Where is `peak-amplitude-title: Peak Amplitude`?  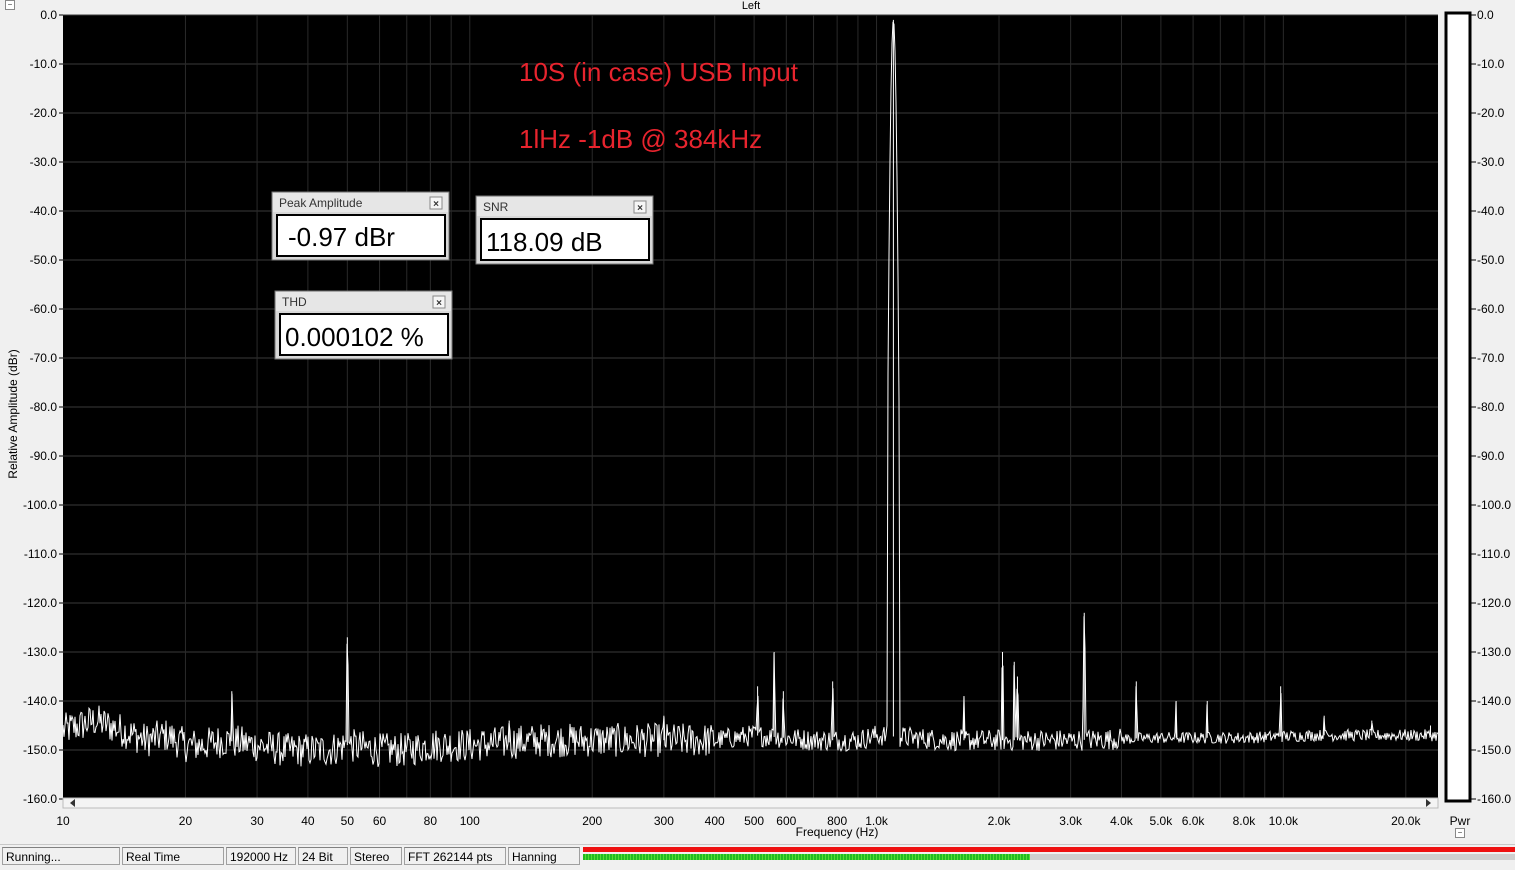
peak-amplitude-title: Peak Amplitude is located at coordinates (321, 203).